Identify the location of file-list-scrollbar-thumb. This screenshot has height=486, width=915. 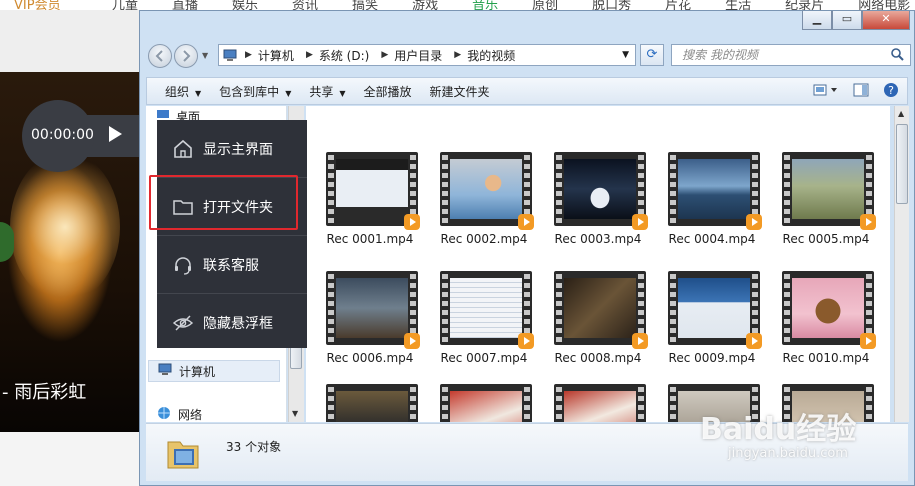
(902, 164).